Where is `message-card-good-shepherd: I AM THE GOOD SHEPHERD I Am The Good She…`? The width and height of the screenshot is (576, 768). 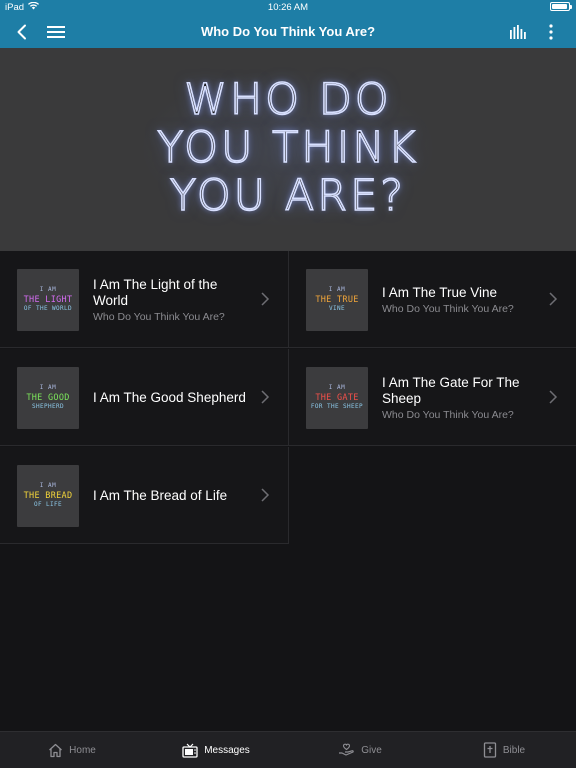
message-card-good-shepherd: I AM THE GOOD SHEPHERD I Am The Good She… is located at coordinates (144, 397).